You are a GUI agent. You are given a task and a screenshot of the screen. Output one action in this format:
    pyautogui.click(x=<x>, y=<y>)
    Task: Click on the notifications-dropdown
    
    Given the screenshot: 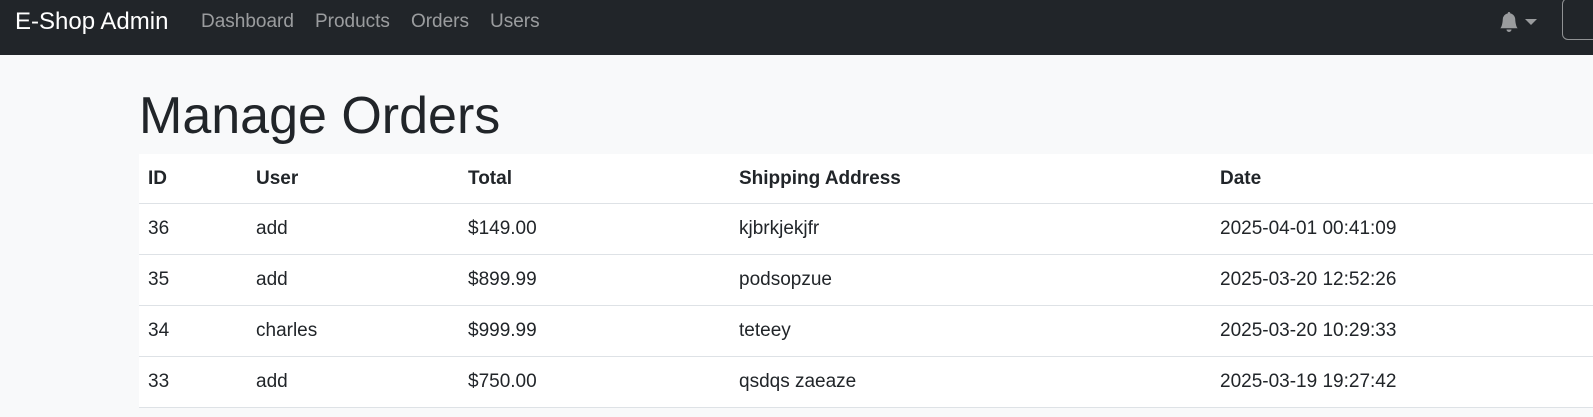 What is the action you would take?
    pyautogui.click(x=1518, y=22)
    